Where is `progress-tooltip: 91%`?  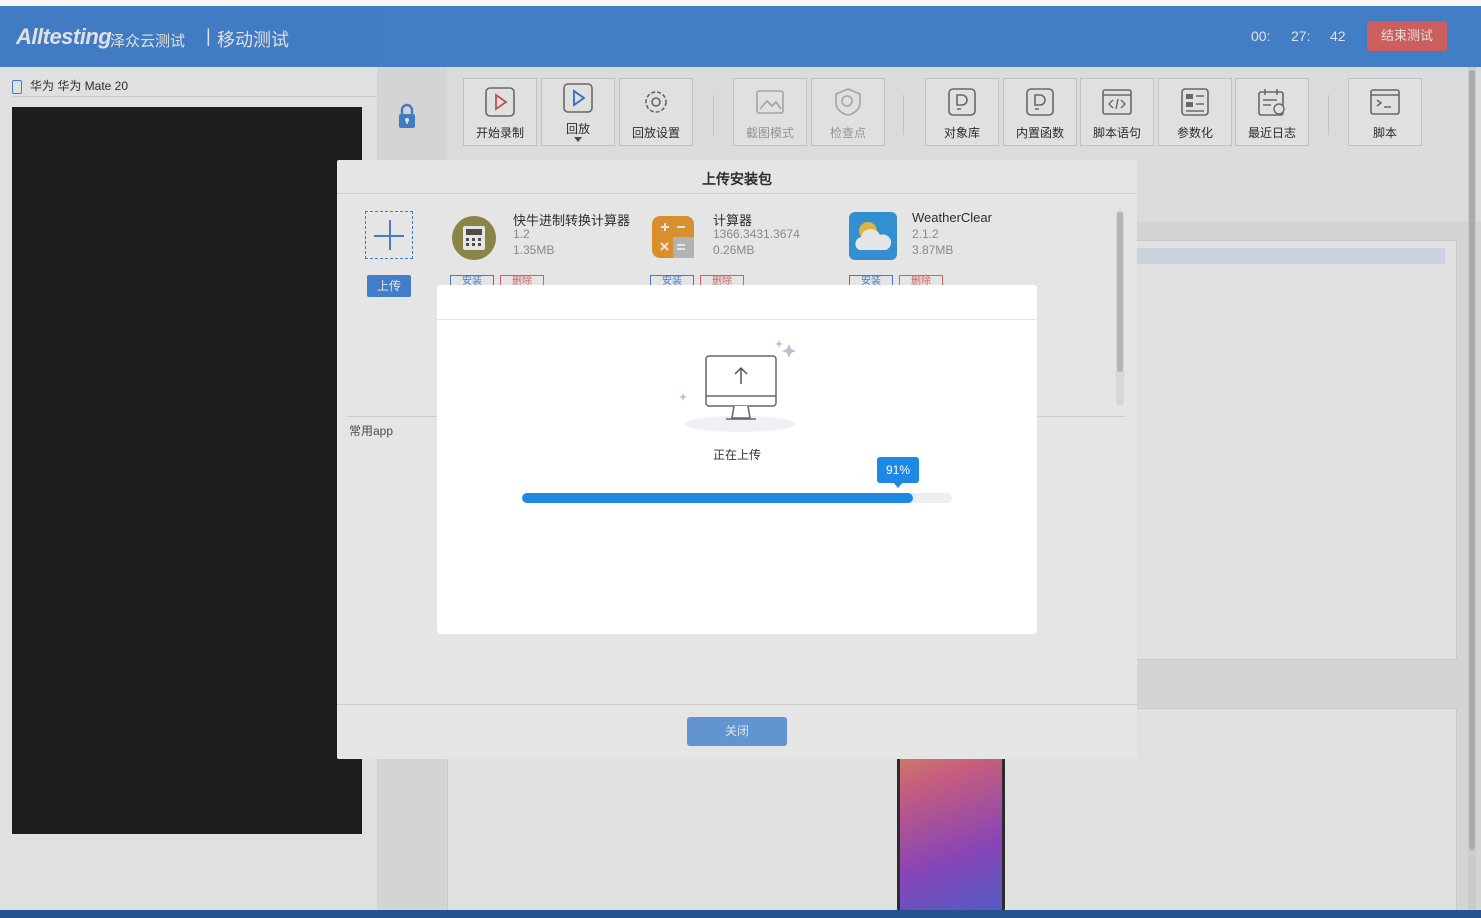
progress-tooltip: 91% is located at coordinates (898, 470).